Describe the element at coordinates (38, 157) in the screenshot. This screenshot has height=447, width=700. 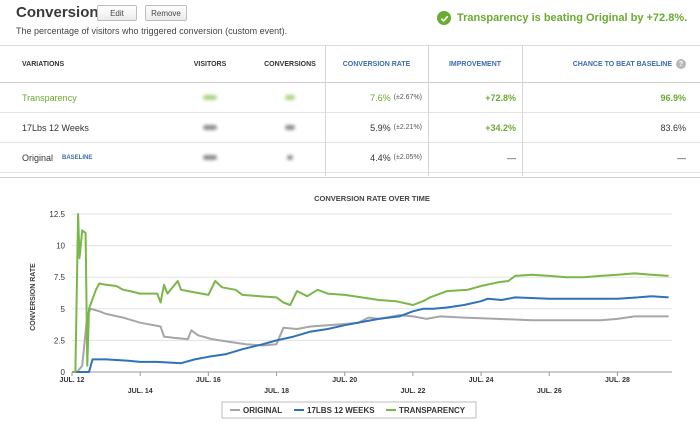
I see `variation-label: Original` at that location.